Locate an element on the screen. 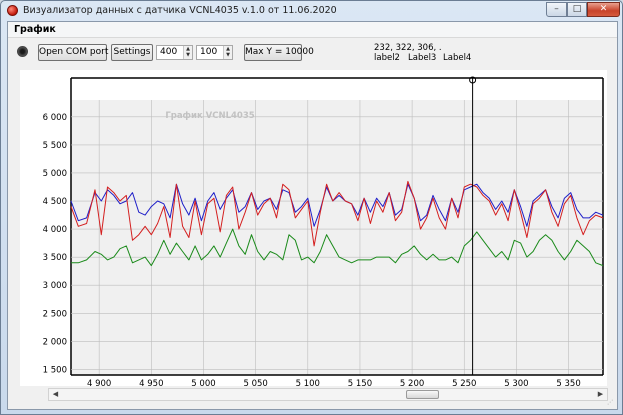 This screenshot has height=415, width=623. x-tick-label: 5 300 is located at coordinates (516, 382).